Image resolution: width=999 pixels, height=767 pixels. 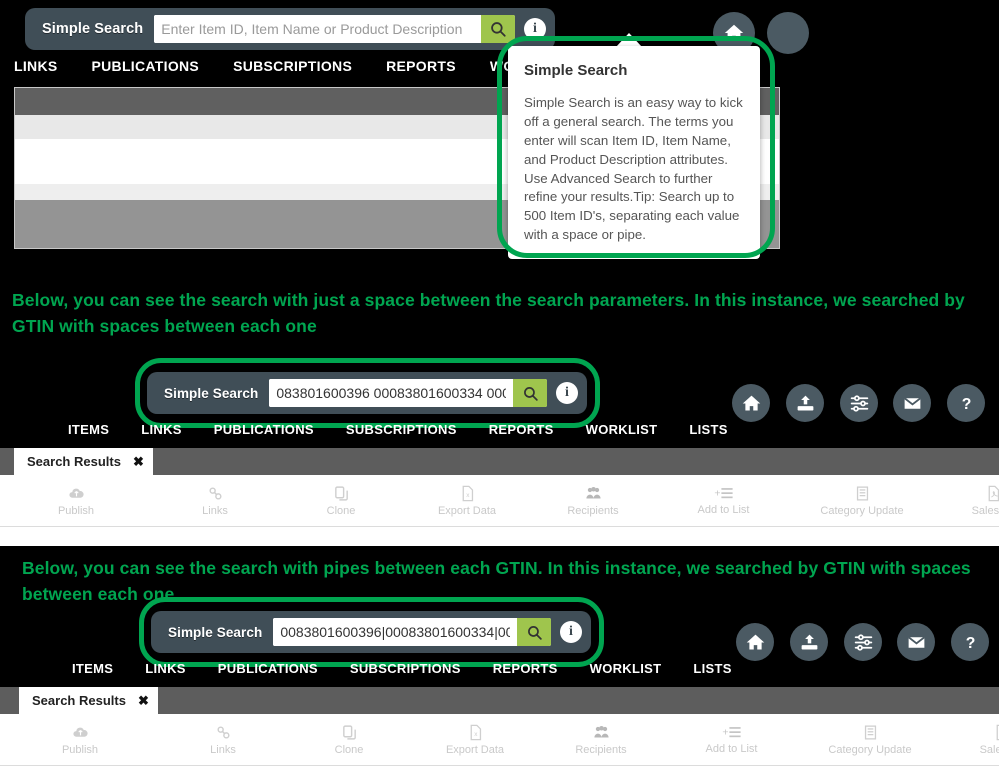 I want to click on search-input-middle, so click(x=391, y=393).